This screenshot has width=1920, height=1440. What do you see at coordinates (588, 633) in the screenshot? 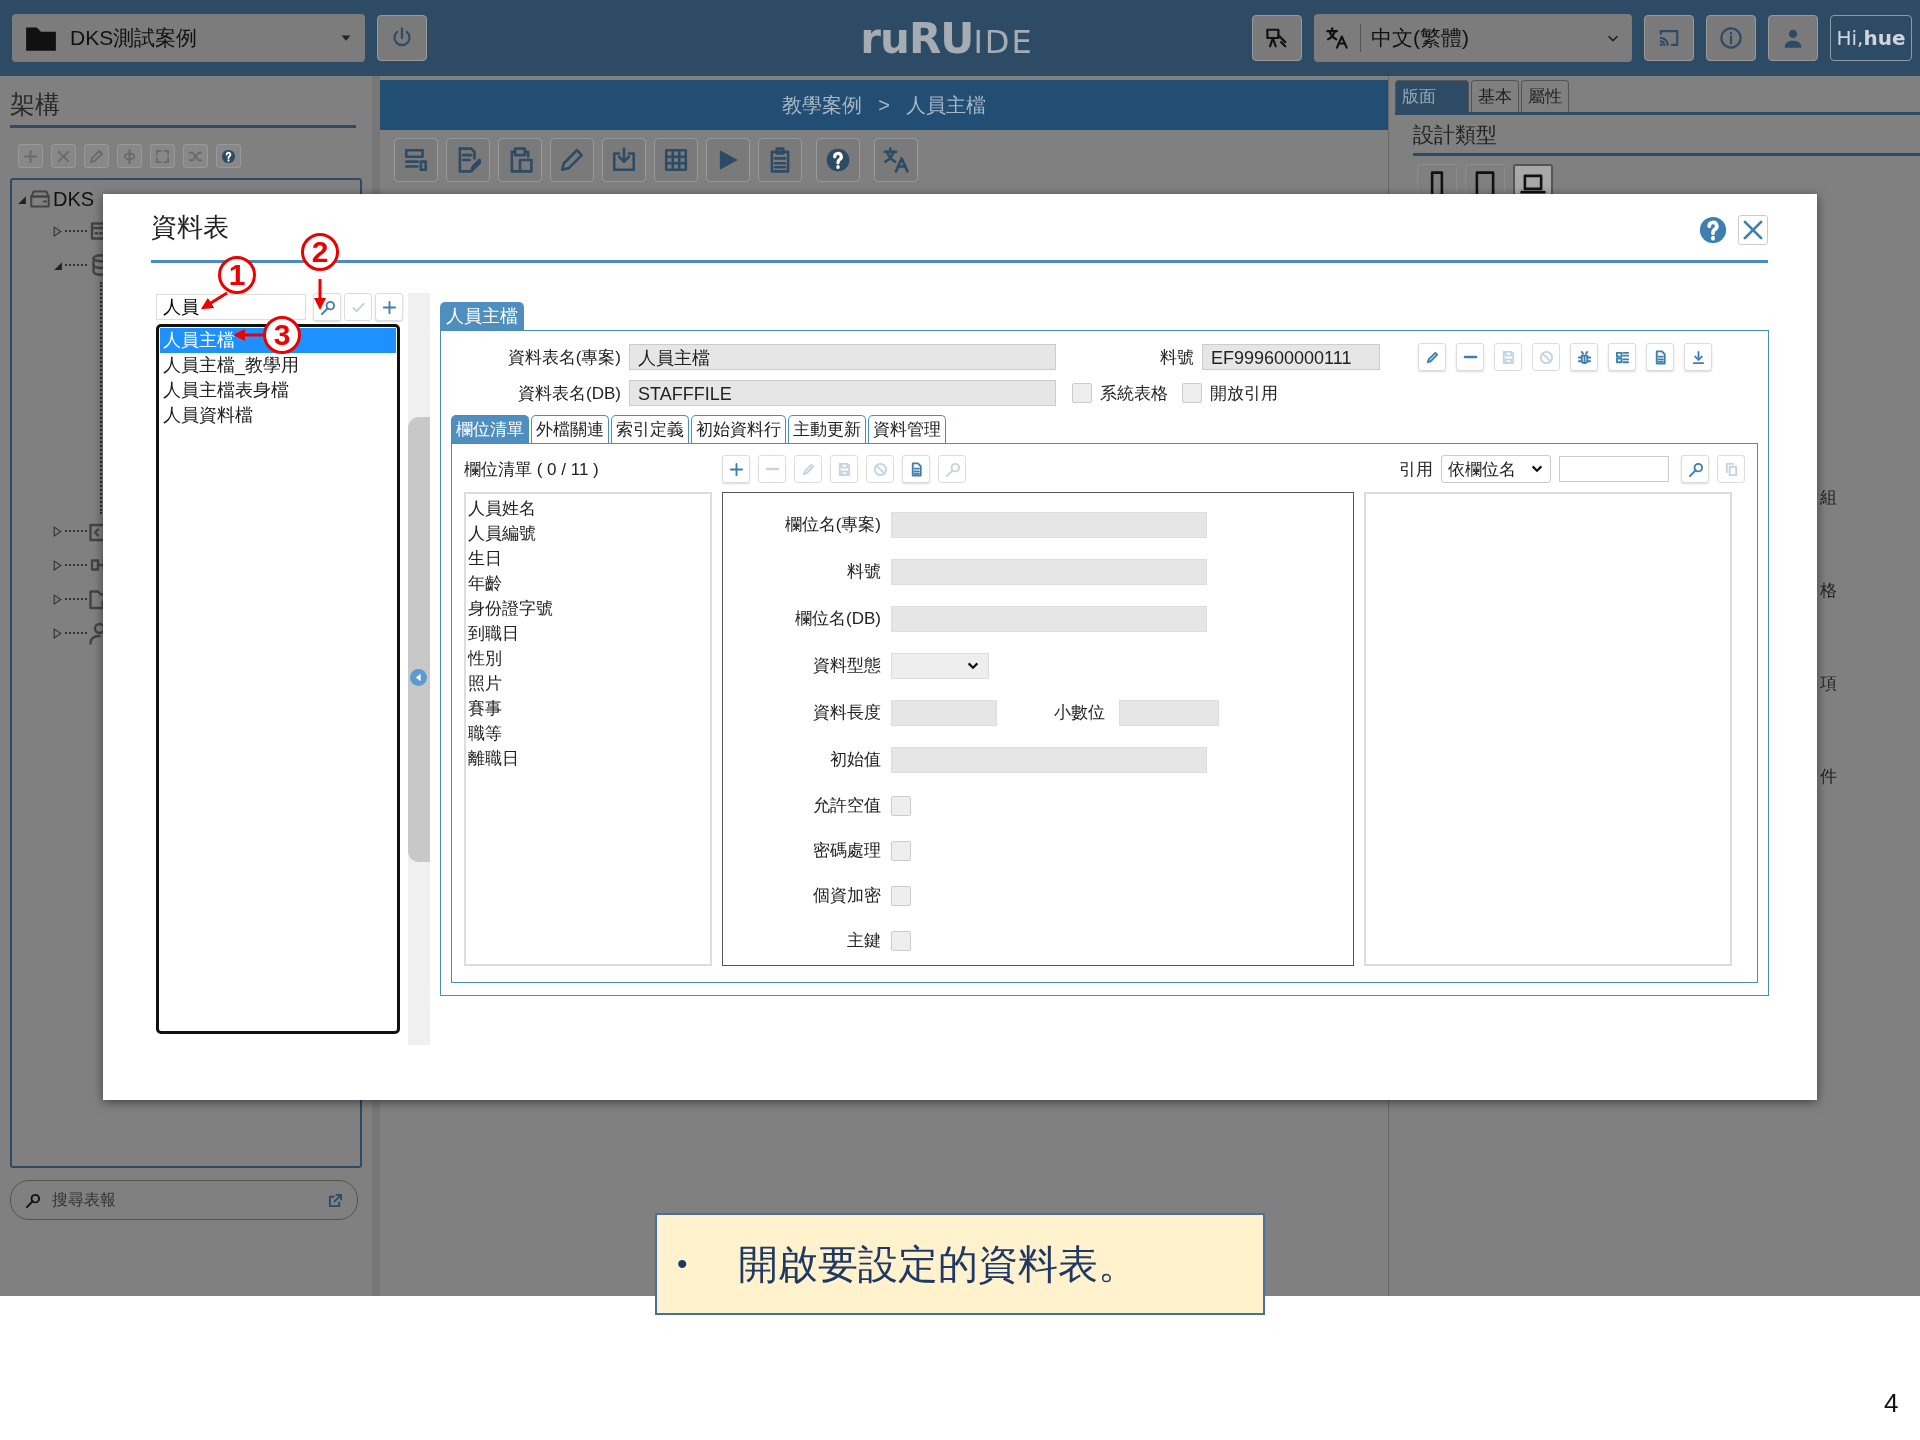
I see `list-item: 到職日` at bounding box center [588, 633].